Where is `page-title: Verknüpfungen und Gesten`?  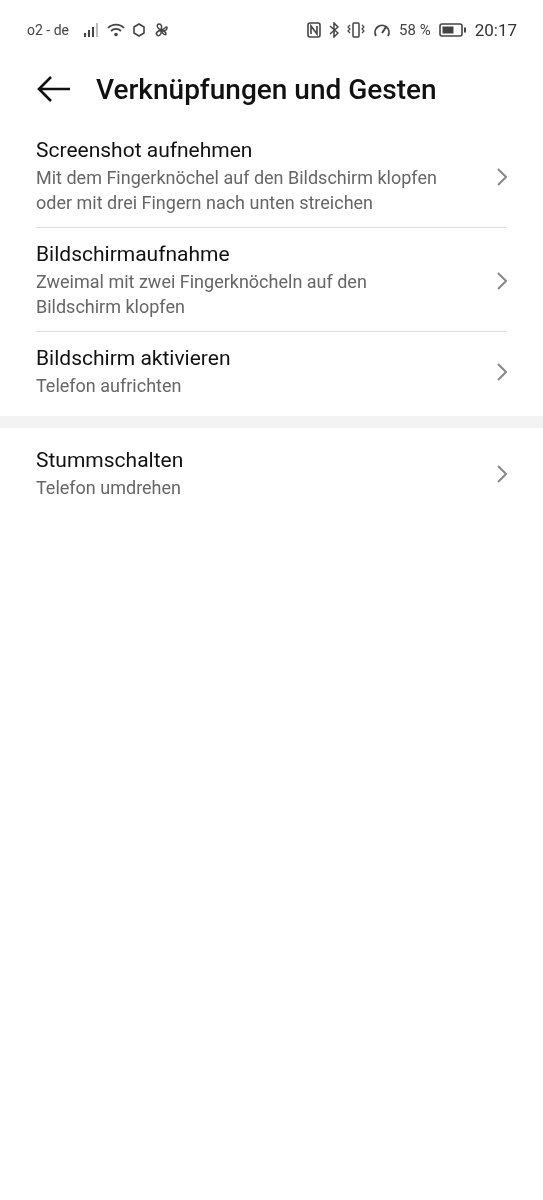
page-title: Verknüpfungen und Gesten is located at coordinates (266, 89).